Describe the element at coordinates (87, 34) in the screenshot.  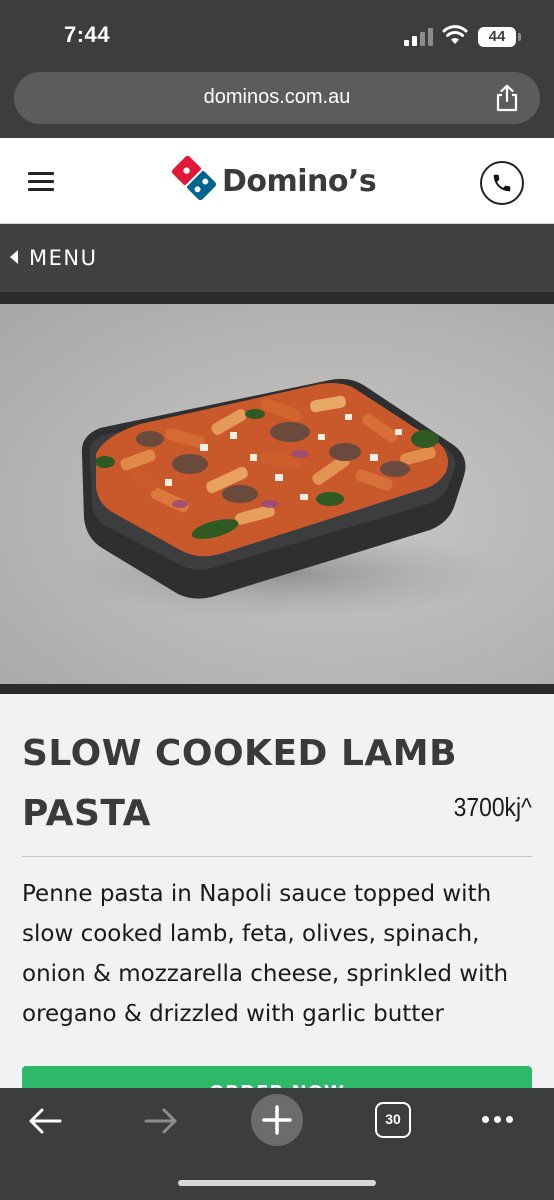
I see `status-time: 7:44` at that location.